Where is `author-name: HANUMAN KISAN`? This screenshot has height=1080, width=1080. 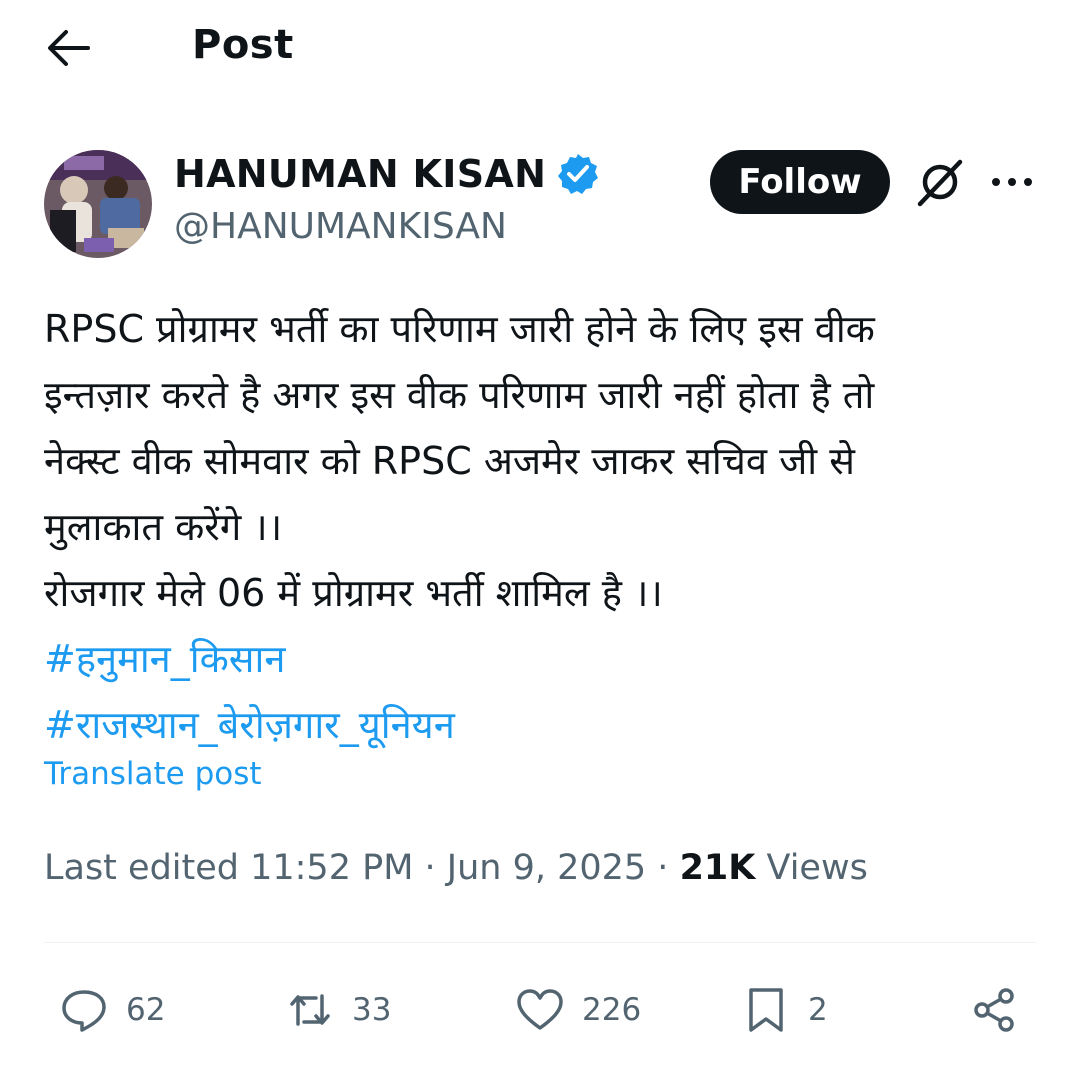
author-name: HANUMAN KISAN is located at coordinates (360, 174).